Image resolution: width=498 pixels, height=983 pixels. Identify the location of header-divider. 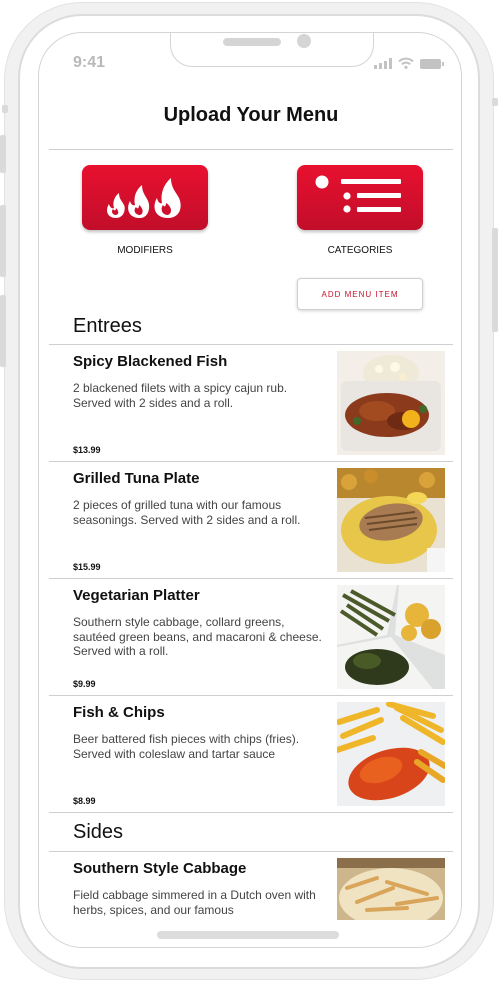
(251, 149).